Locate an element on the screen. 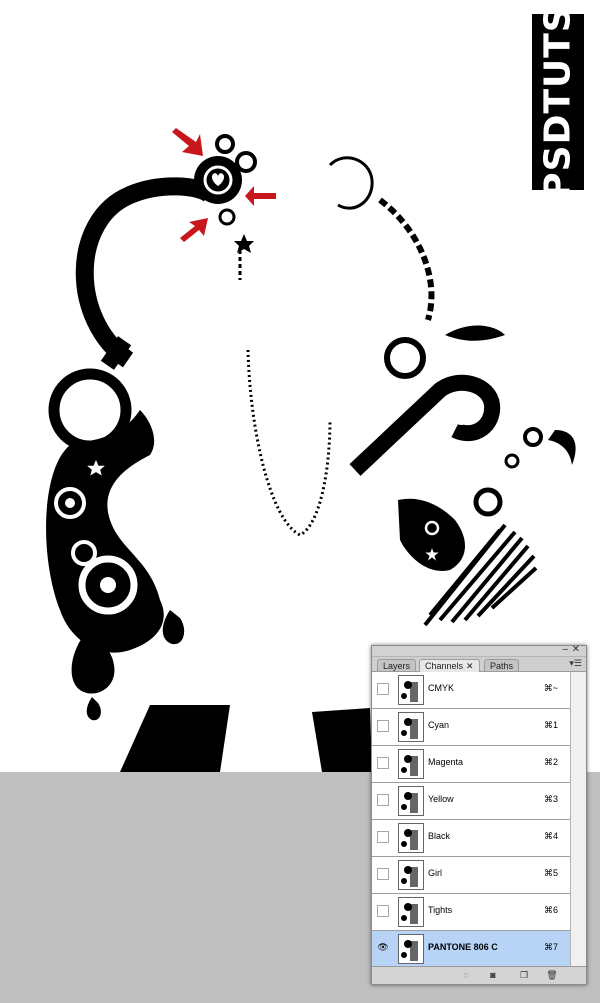 Image resolution: width=600 pixels, height=1003 pixels. drop-right is located at coordinates (173, 627).